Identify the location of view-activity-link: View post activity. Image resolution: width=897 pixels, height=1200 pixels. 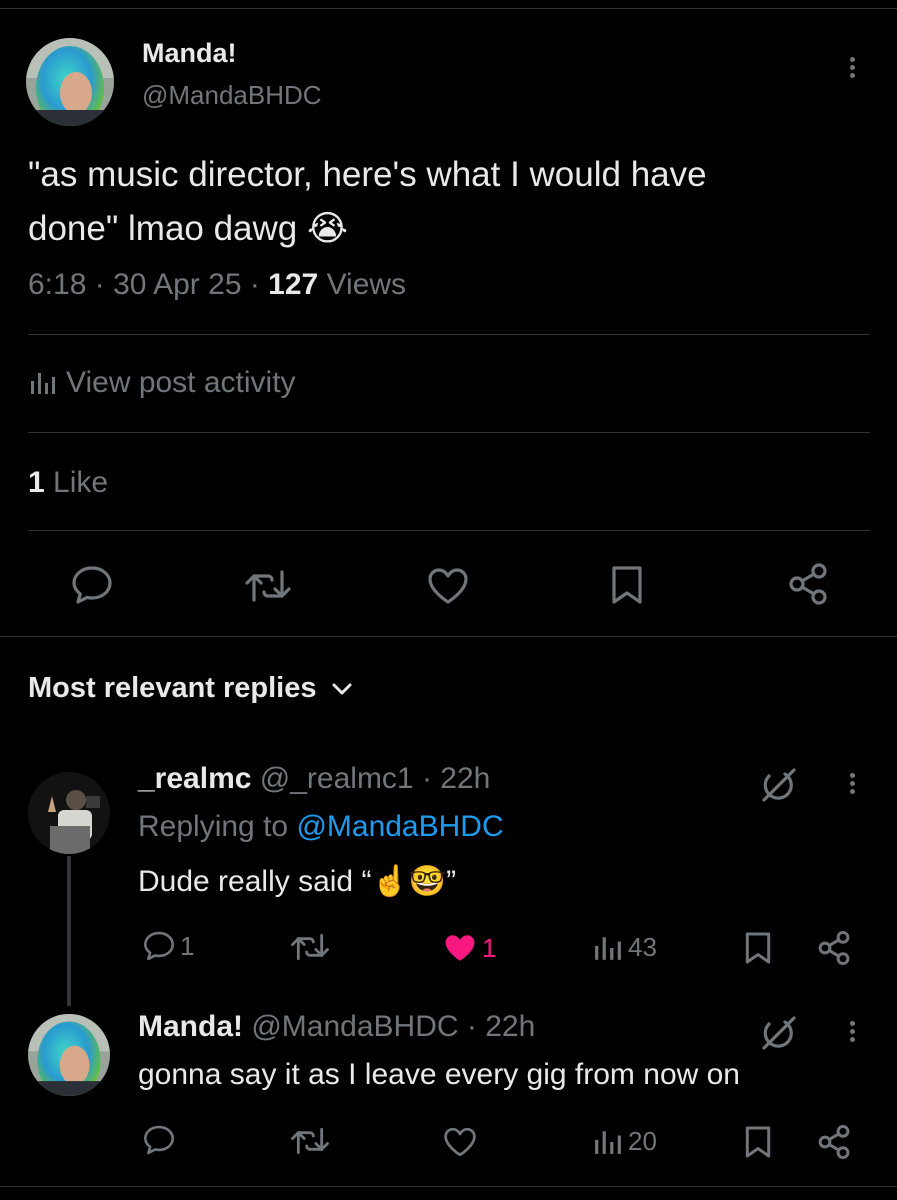
(163, 383).